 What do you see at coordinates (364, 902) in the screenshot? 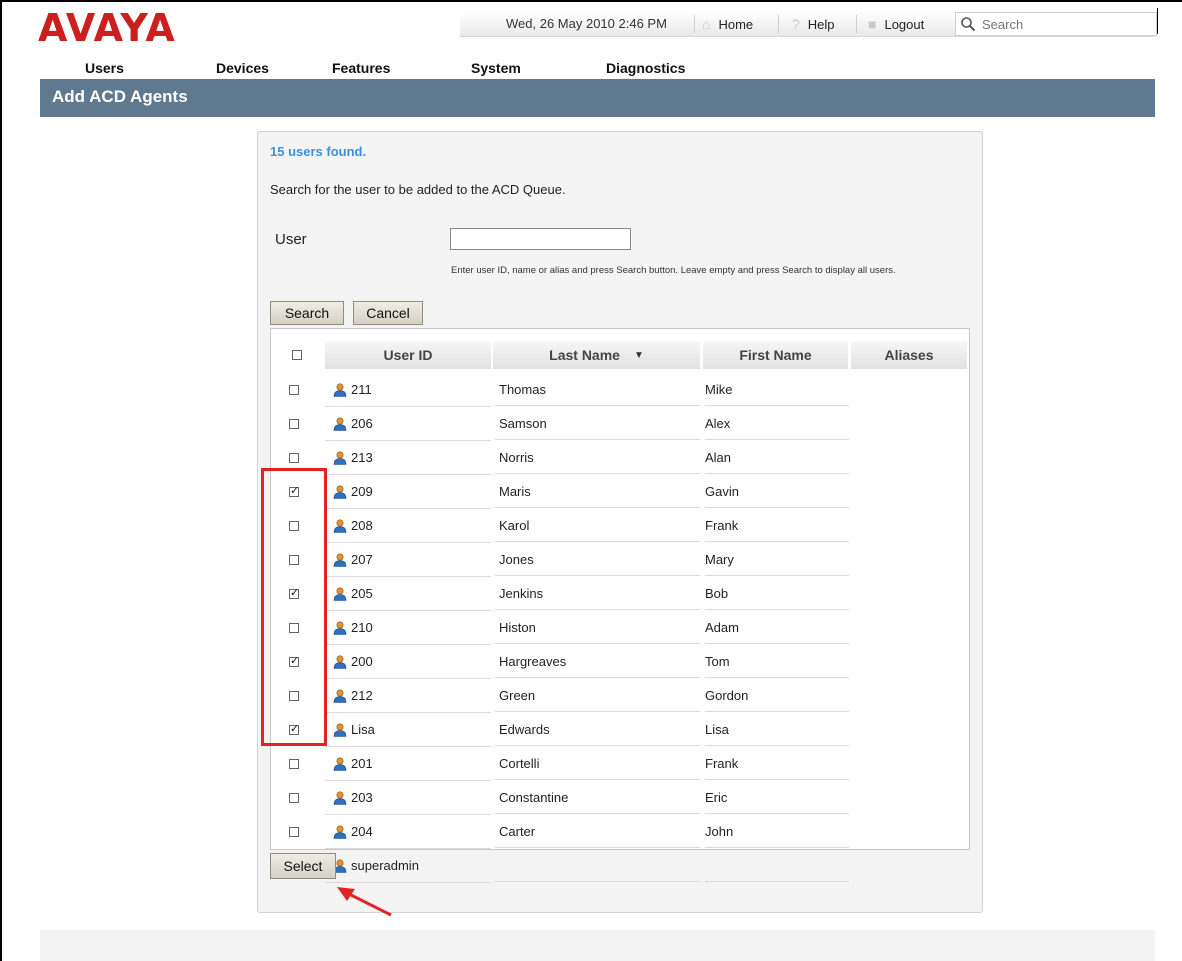
I see `annotation-arrow-icon` at bounding box center [364, 902].